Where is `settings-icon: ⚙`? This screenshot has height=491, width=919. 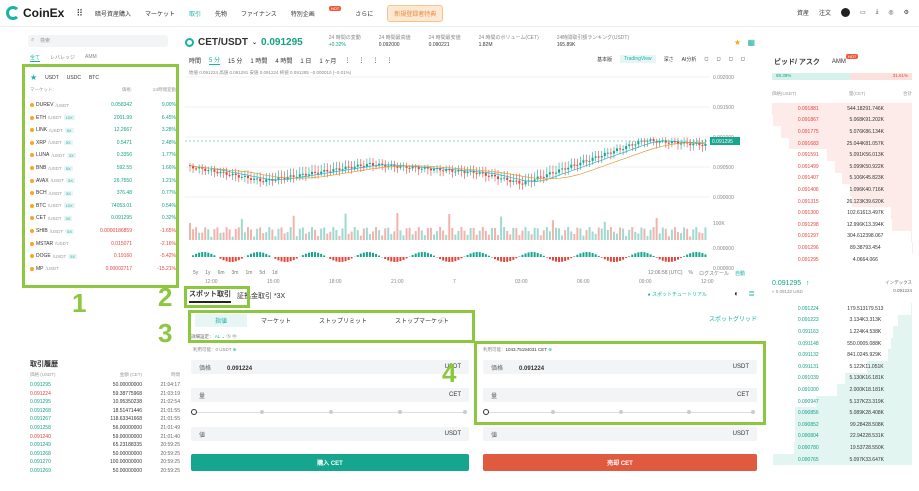
settings-icon: ⚙ is located at coordinates (906, 12).